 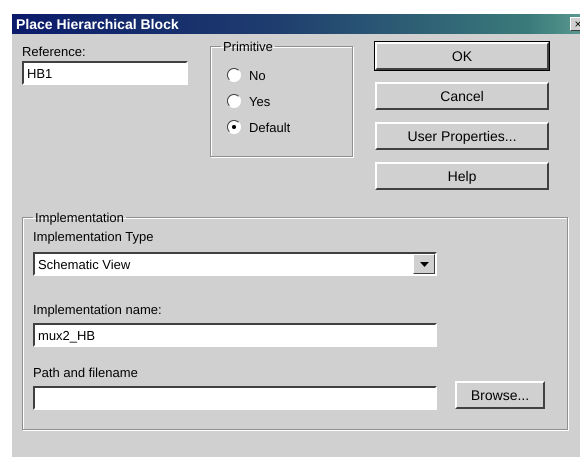 I want to click on dialog-button: OK, so click(x=462, y=56).